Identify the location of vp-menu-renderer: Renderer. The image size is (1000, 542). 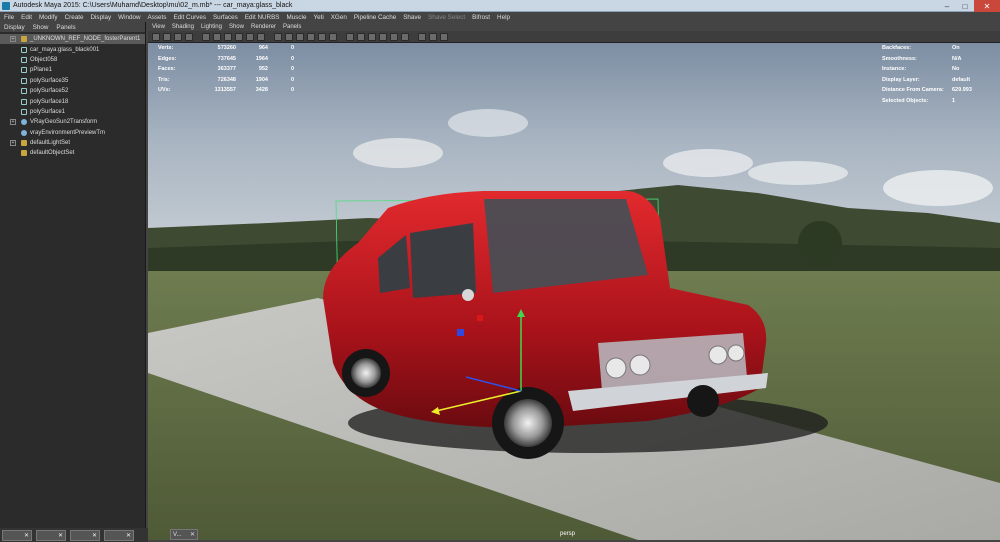
(263, 27).